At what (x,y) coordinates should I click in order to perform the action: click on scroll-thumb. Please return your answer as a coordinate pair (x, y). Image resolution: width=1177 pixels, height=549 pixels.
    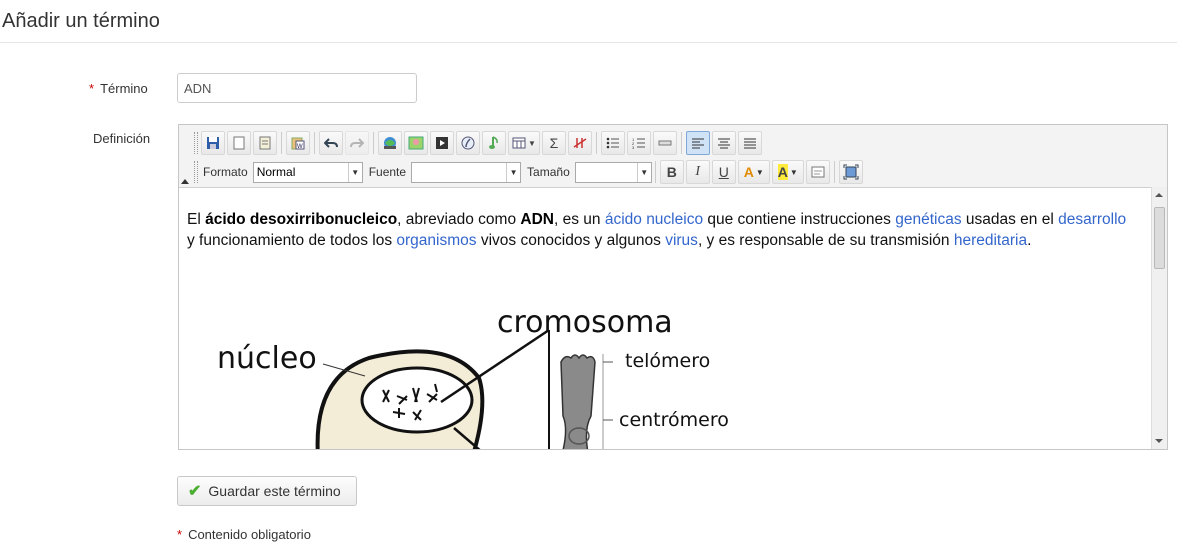
    Looking at the image, I should click on (1159, 238).